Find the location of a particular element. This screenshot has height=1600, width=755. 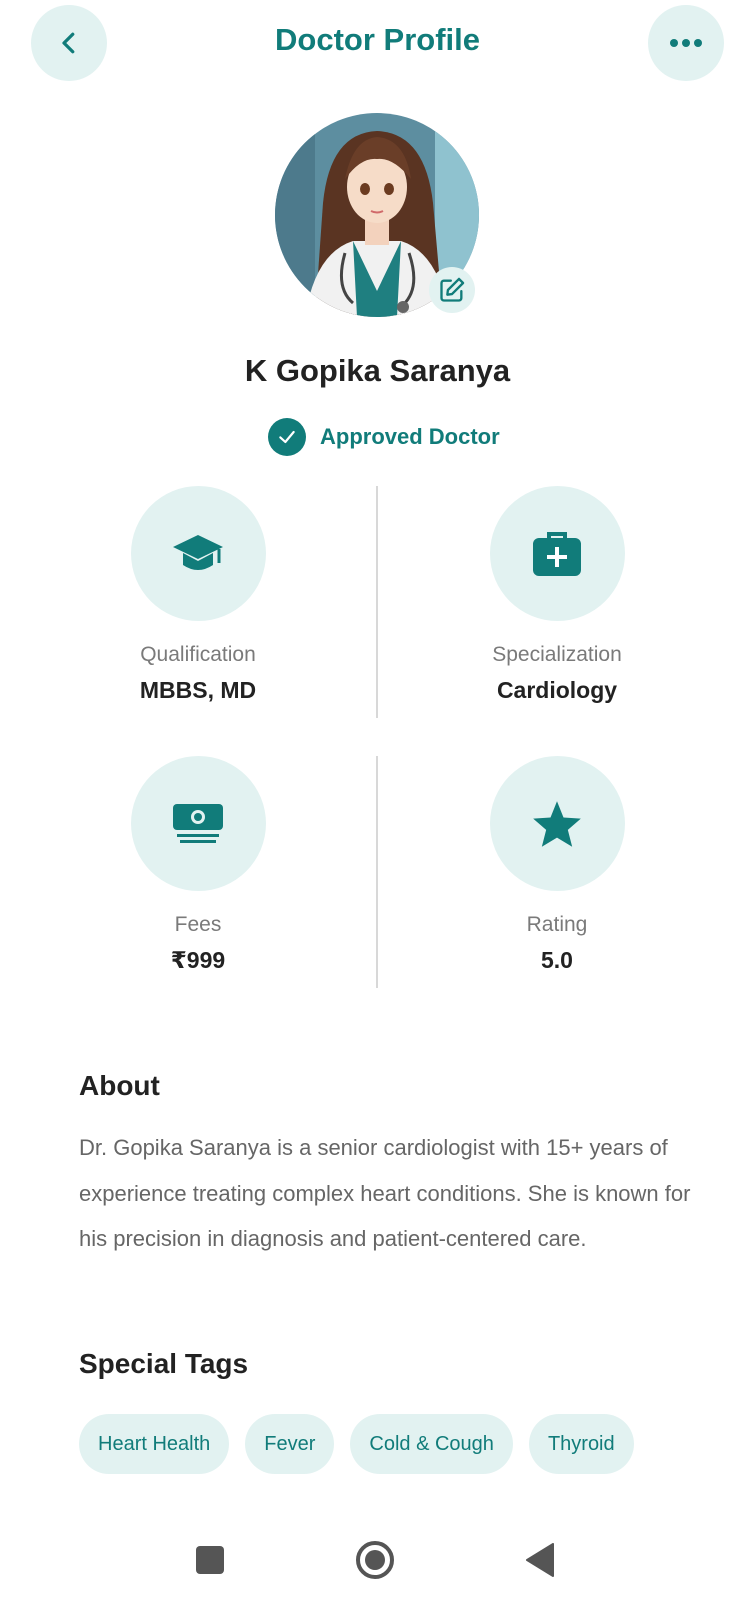

stat-label: Qualification is located at coordinates (198, 654).